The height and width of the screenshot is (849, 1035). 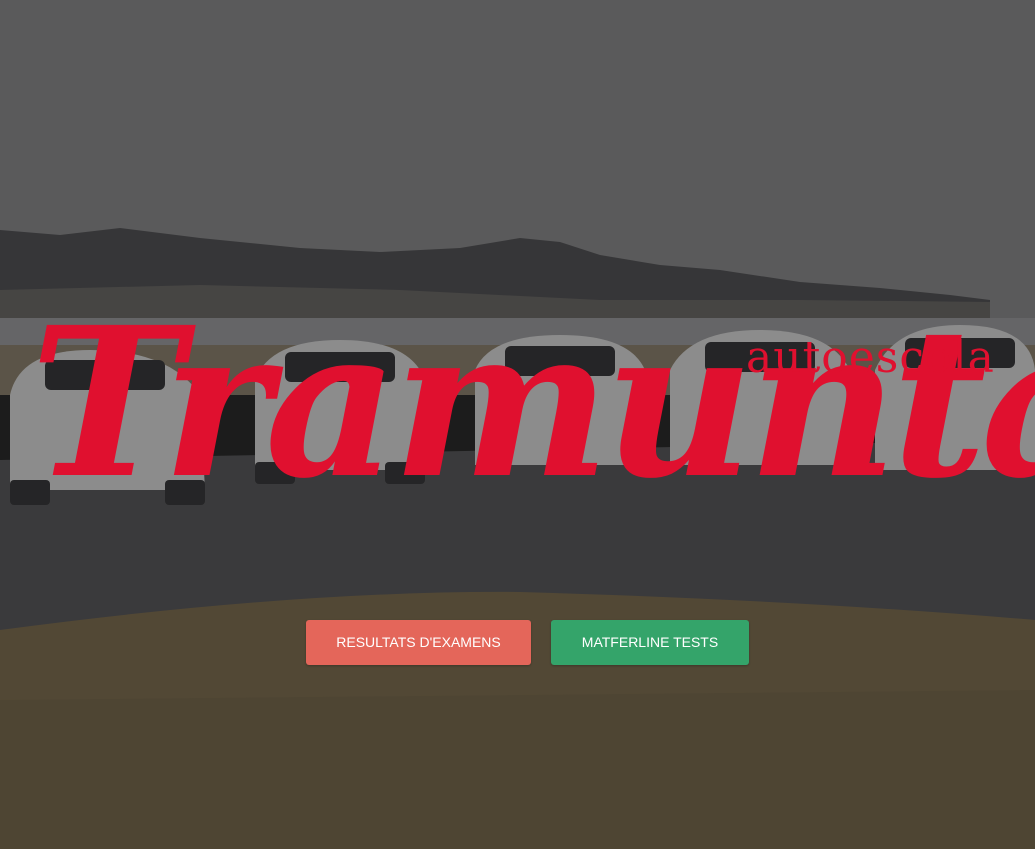 I want to click on brand-subtitle: autoescola, so click(x=870, y=357).